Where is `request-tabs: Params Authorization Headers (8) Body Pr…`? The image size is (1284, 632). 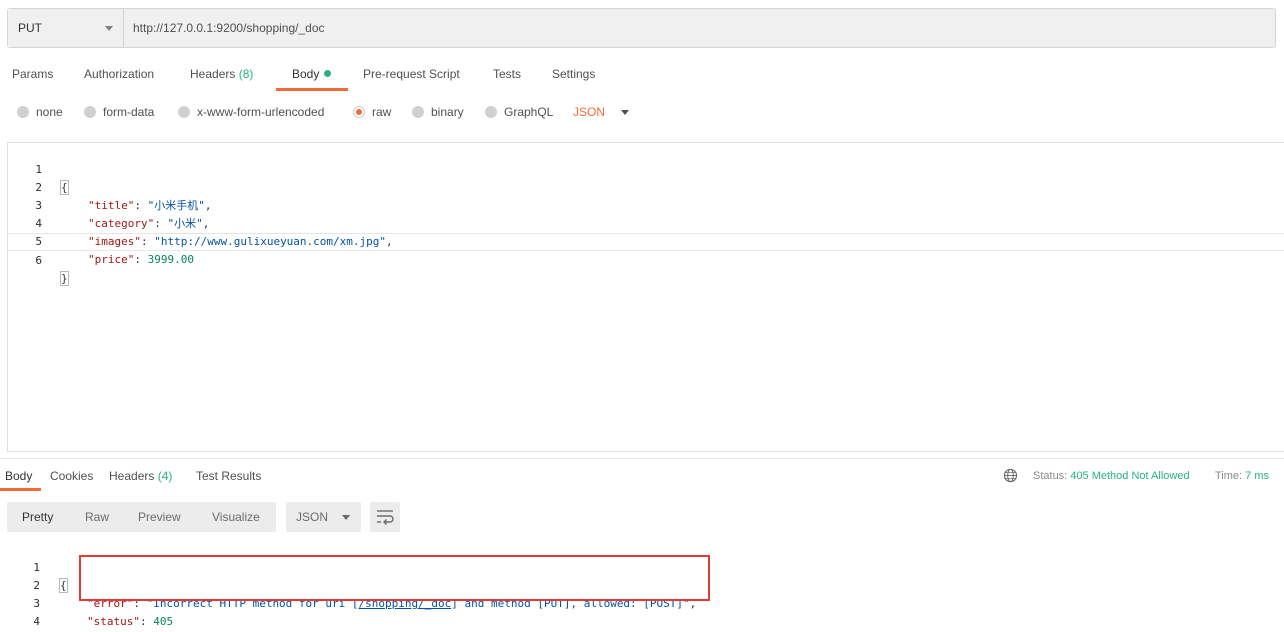
request-tabs: Params Authorization Headers (8) Body Pr… is located at coordinates (642, 76).